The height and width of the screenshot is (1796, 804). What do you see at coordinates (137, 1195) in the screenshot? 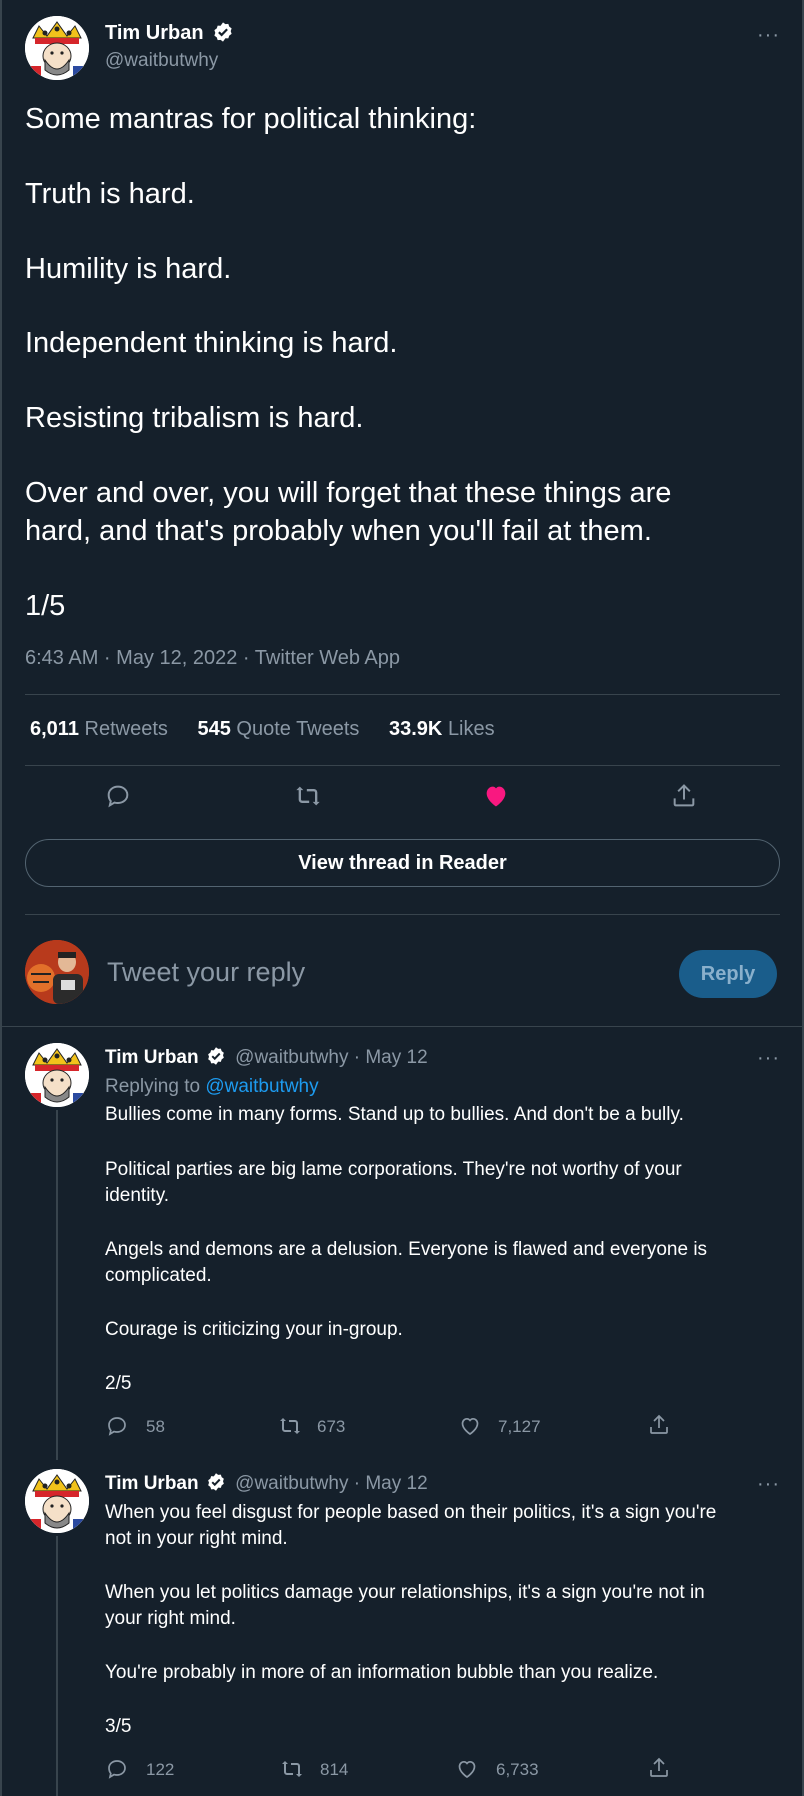
I see `reply-line: identity.` at bounding box center [137, 1195].